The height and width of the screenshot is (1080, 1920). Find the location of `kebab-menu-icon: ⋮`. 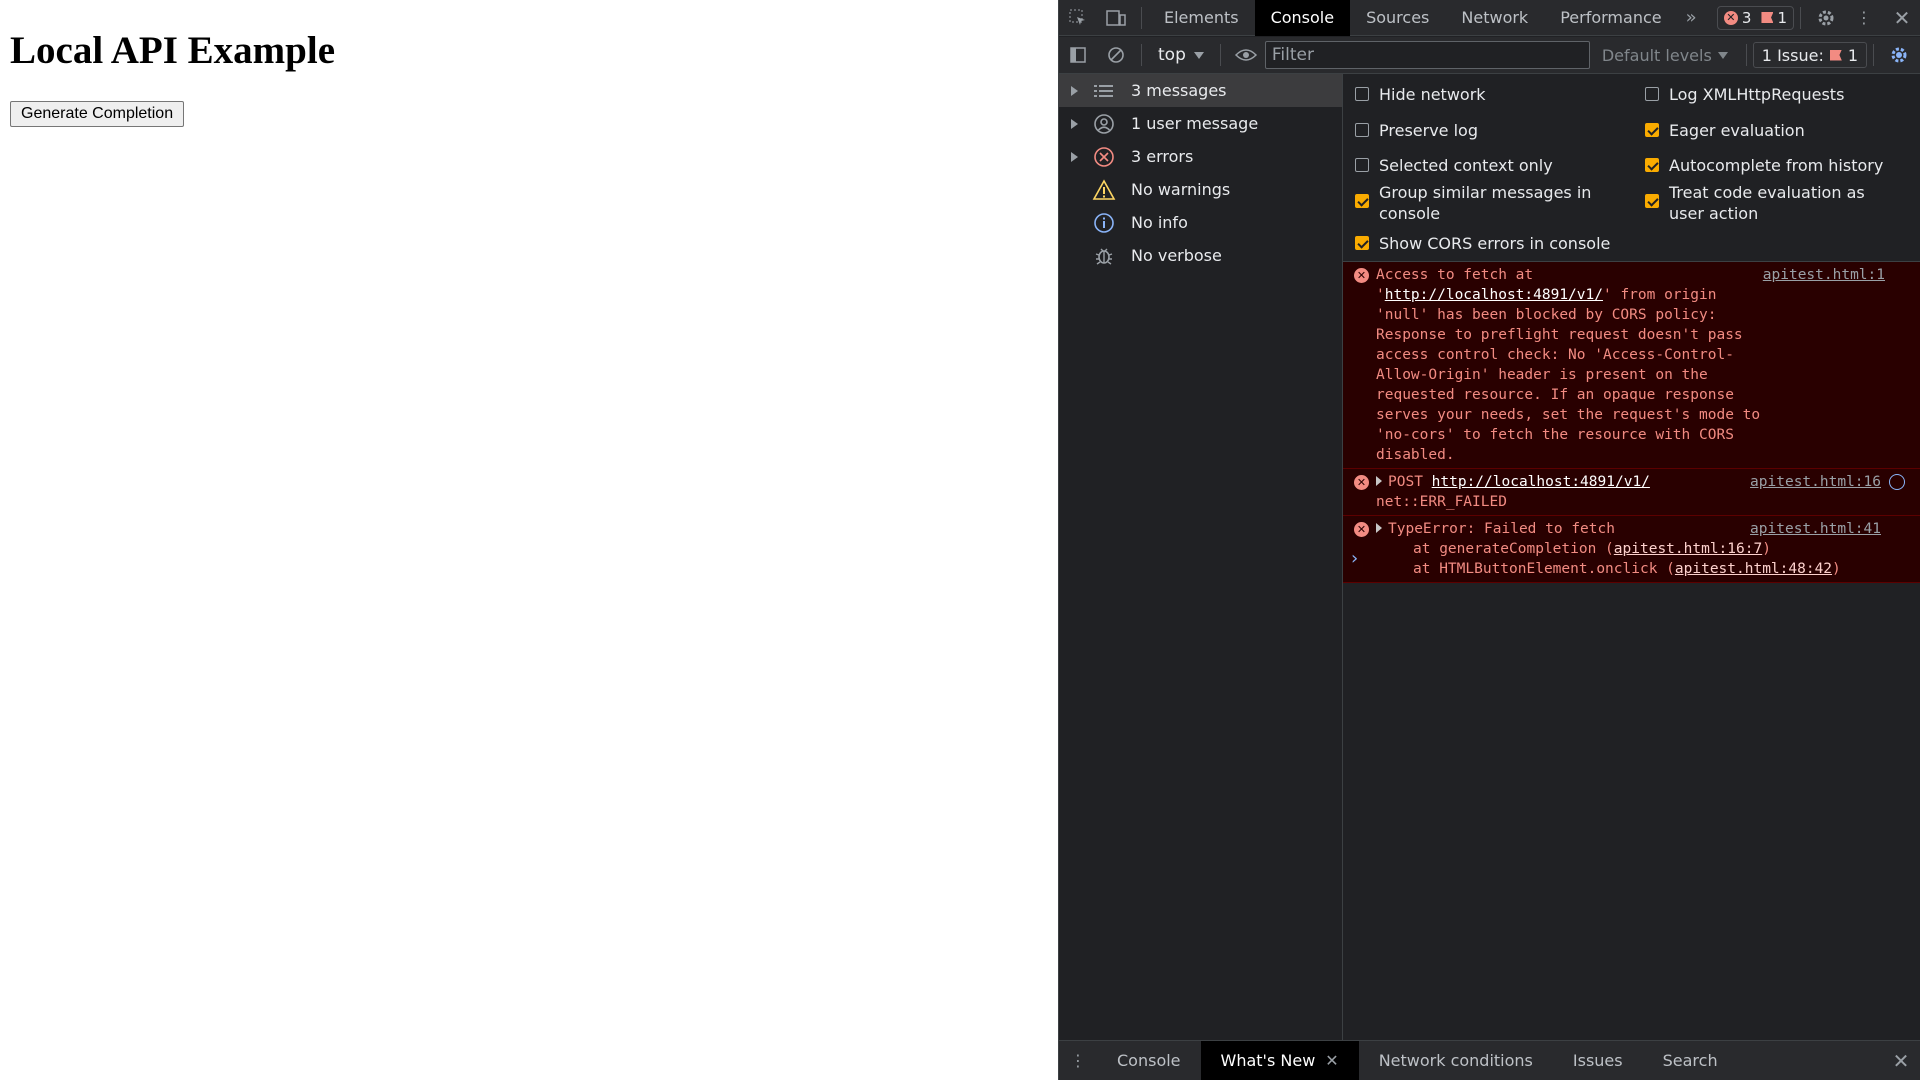

kebab-menu-icon: ⋮ is located at coordinates (1864, 18).